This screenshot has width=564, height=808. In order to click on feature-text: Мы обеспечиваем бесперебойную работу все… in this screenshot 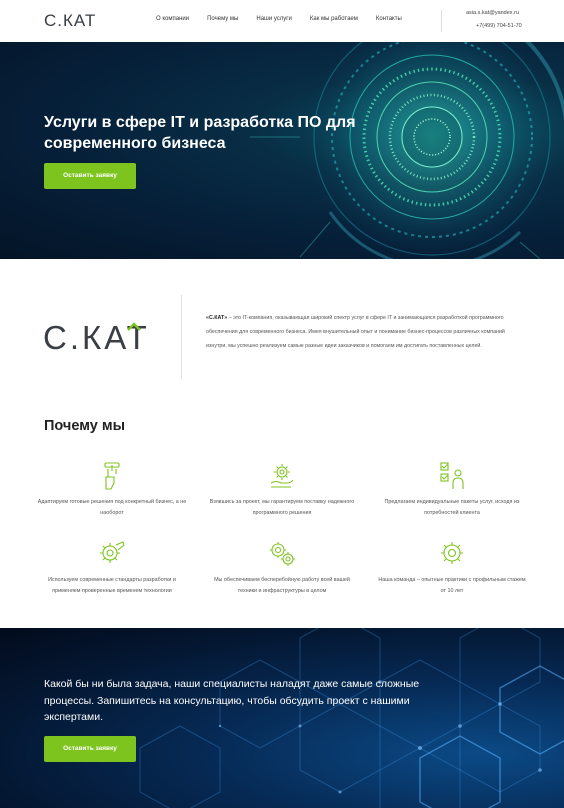, I will do `click(282, 585)`.